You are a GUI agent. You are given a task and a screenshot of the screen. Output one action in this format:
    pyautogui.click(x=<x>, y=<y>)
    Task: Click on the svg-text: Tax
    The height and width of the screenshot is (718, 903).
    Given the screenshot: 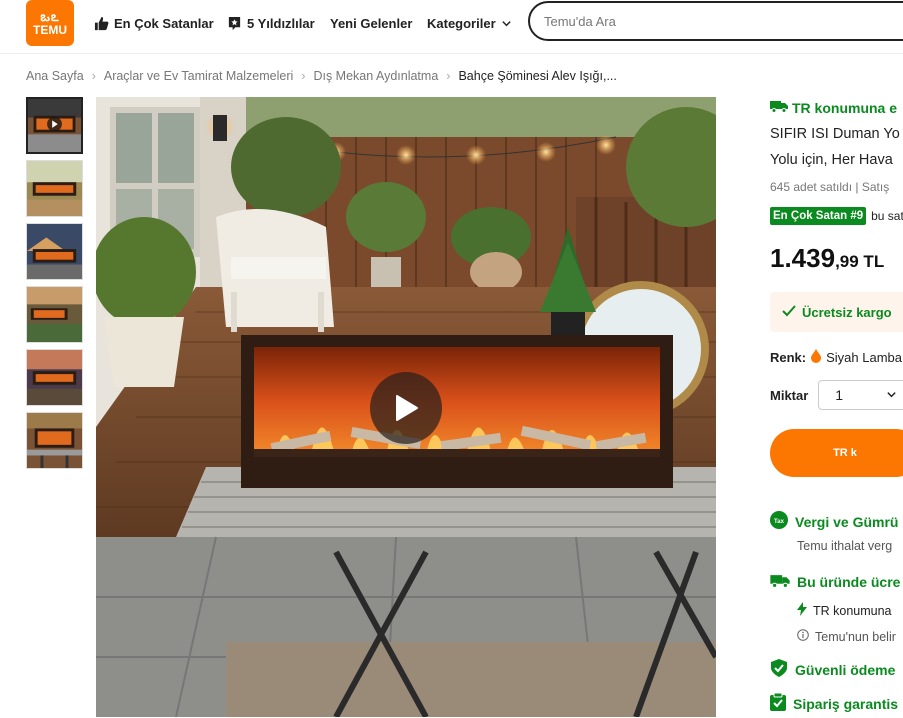 What is the action you would take?
    pyautogui.click(x=779, y=522)
    